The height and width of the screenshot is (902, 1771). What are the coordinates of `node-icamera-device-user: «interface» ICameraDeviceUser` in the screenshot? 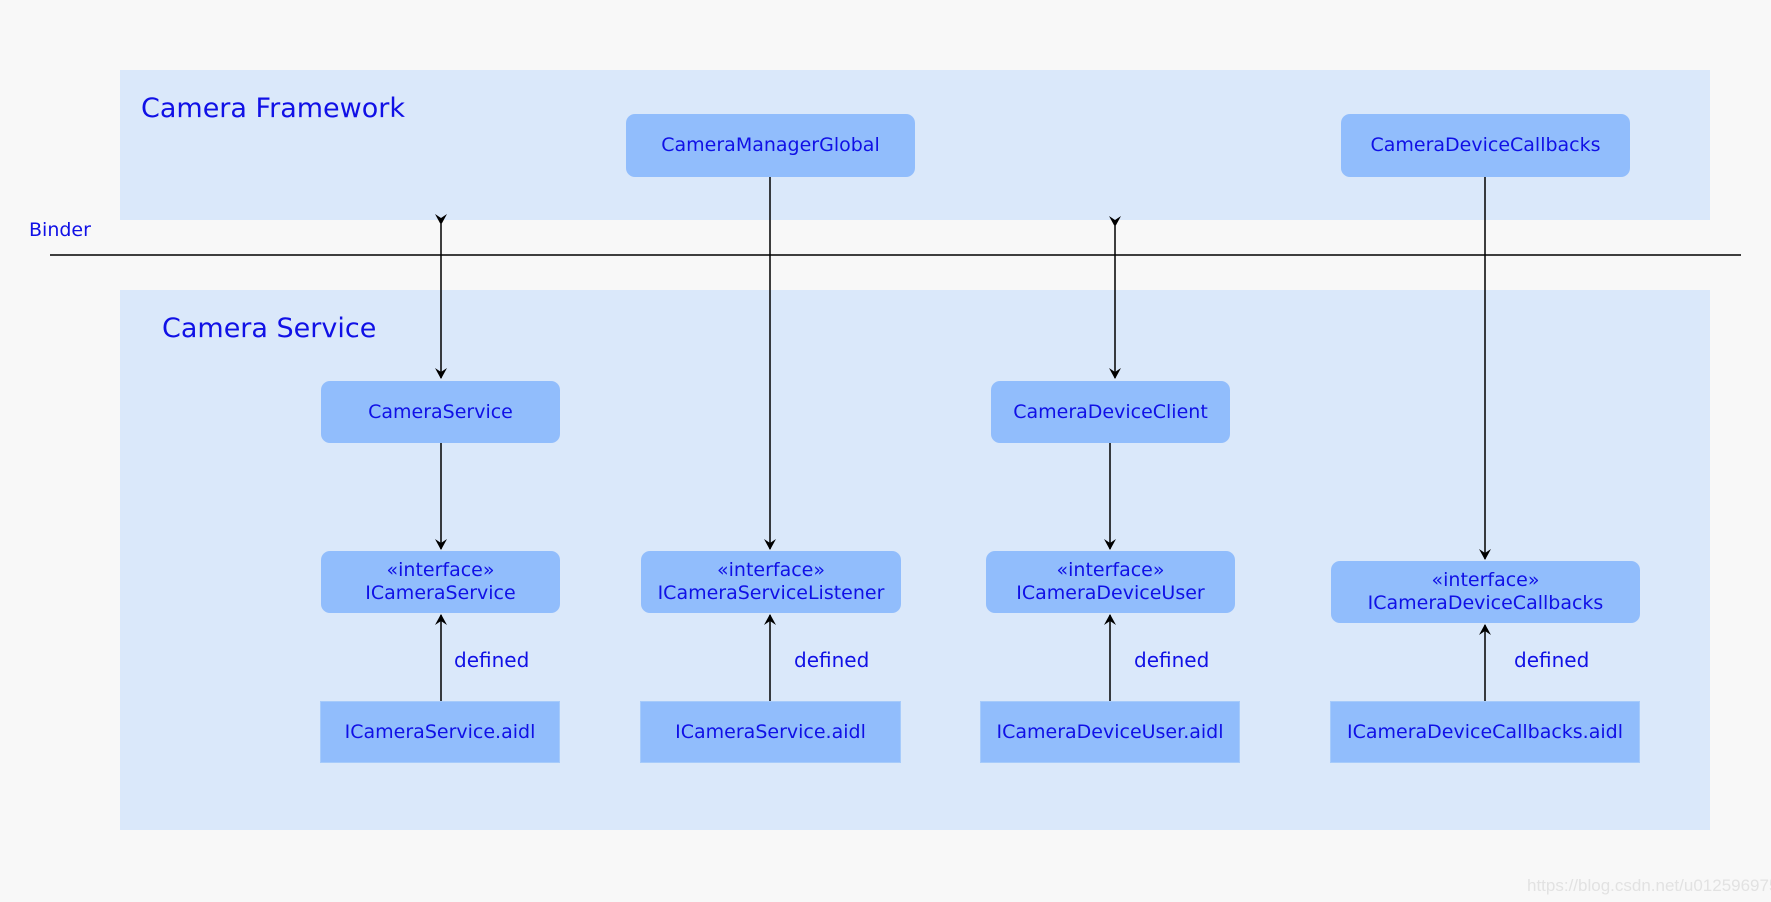 It's located at (1110, 582).